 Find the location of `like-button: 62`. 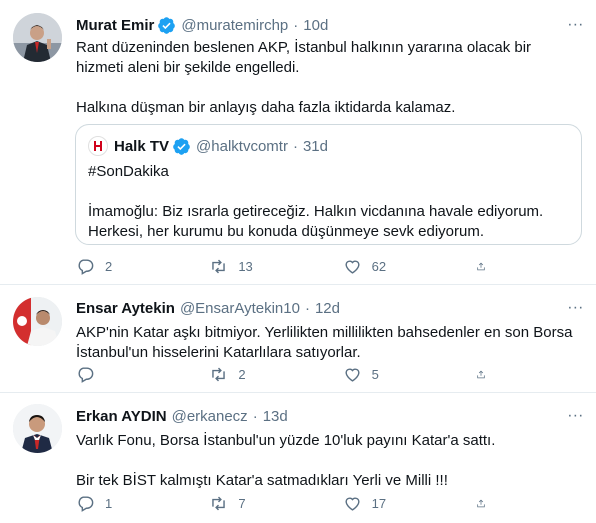

like-button: 62 is located at coordinates (409, 266).